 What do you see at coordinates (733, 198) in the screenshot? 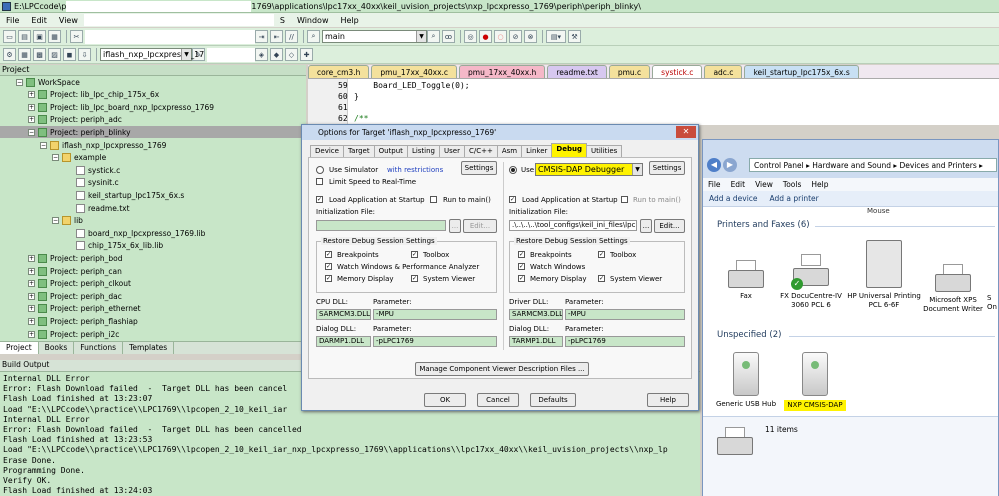
I see `add-device-button: Add a device` at bounding box center [733, 198].